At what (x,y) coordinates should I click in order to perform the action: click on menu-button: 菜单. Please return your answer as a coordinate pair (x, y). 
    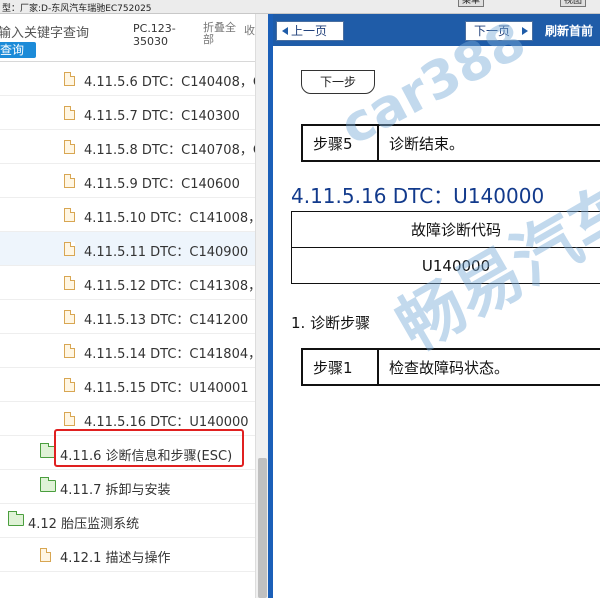
    Looking at the image, I should click on (471, 3).